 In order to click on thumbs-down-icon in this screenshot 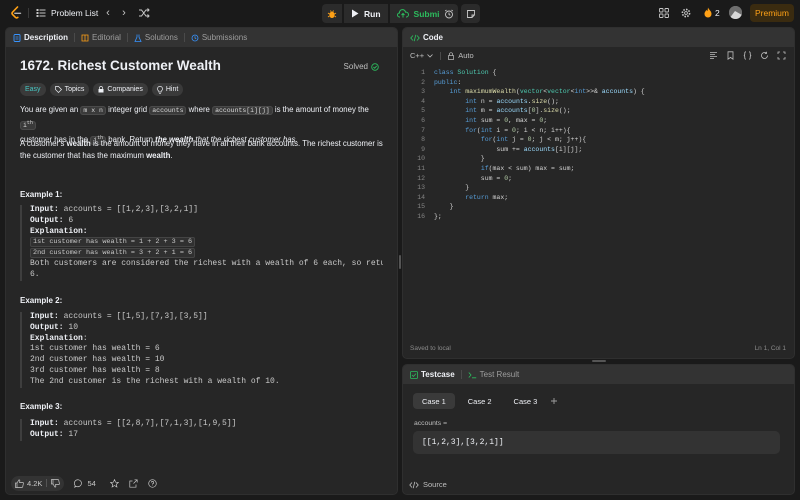, I will do `click(56, 483)`.